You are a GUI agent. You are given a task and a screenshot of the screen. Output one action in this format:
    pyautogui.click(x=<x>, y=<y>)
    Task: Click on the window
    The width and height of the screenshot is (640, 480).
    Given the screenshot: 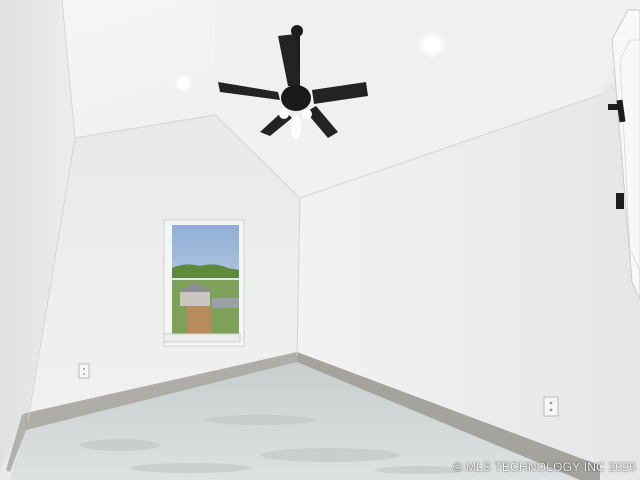 What is the action you would take?
    pyautogui.click(x=204, y=283)
    